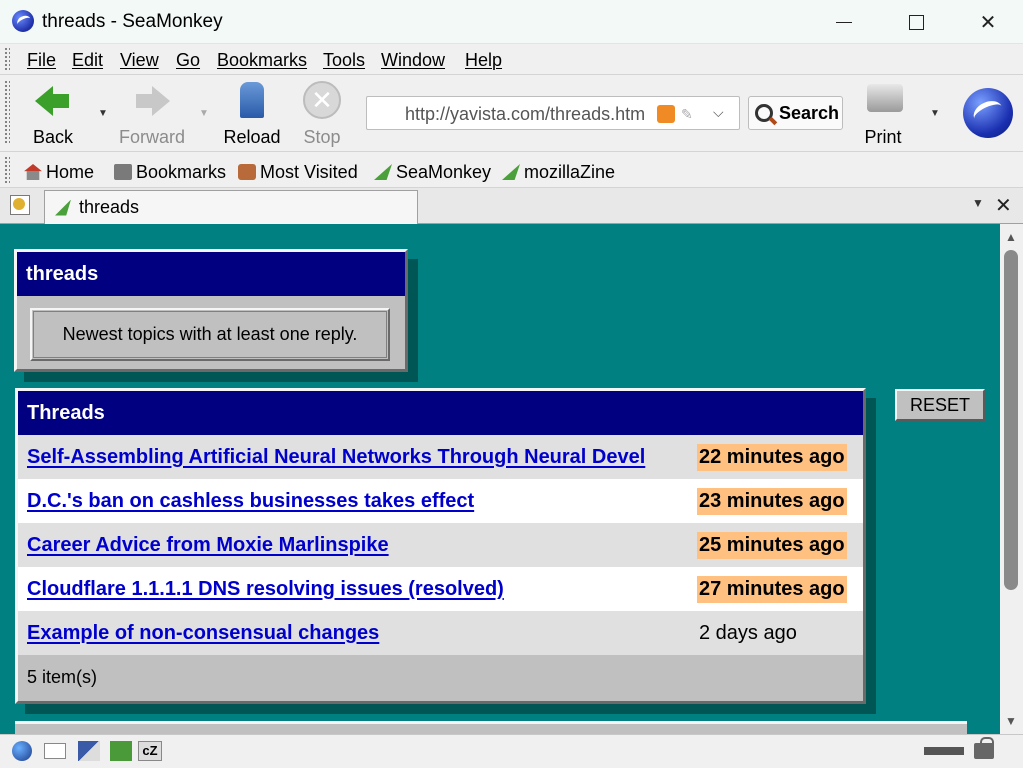 This screenshot has width=1023, height=768. What do you see at coordinates (121, 751) in the screenshot?
I see `address-book-icon` at bounding box center [121, 751].